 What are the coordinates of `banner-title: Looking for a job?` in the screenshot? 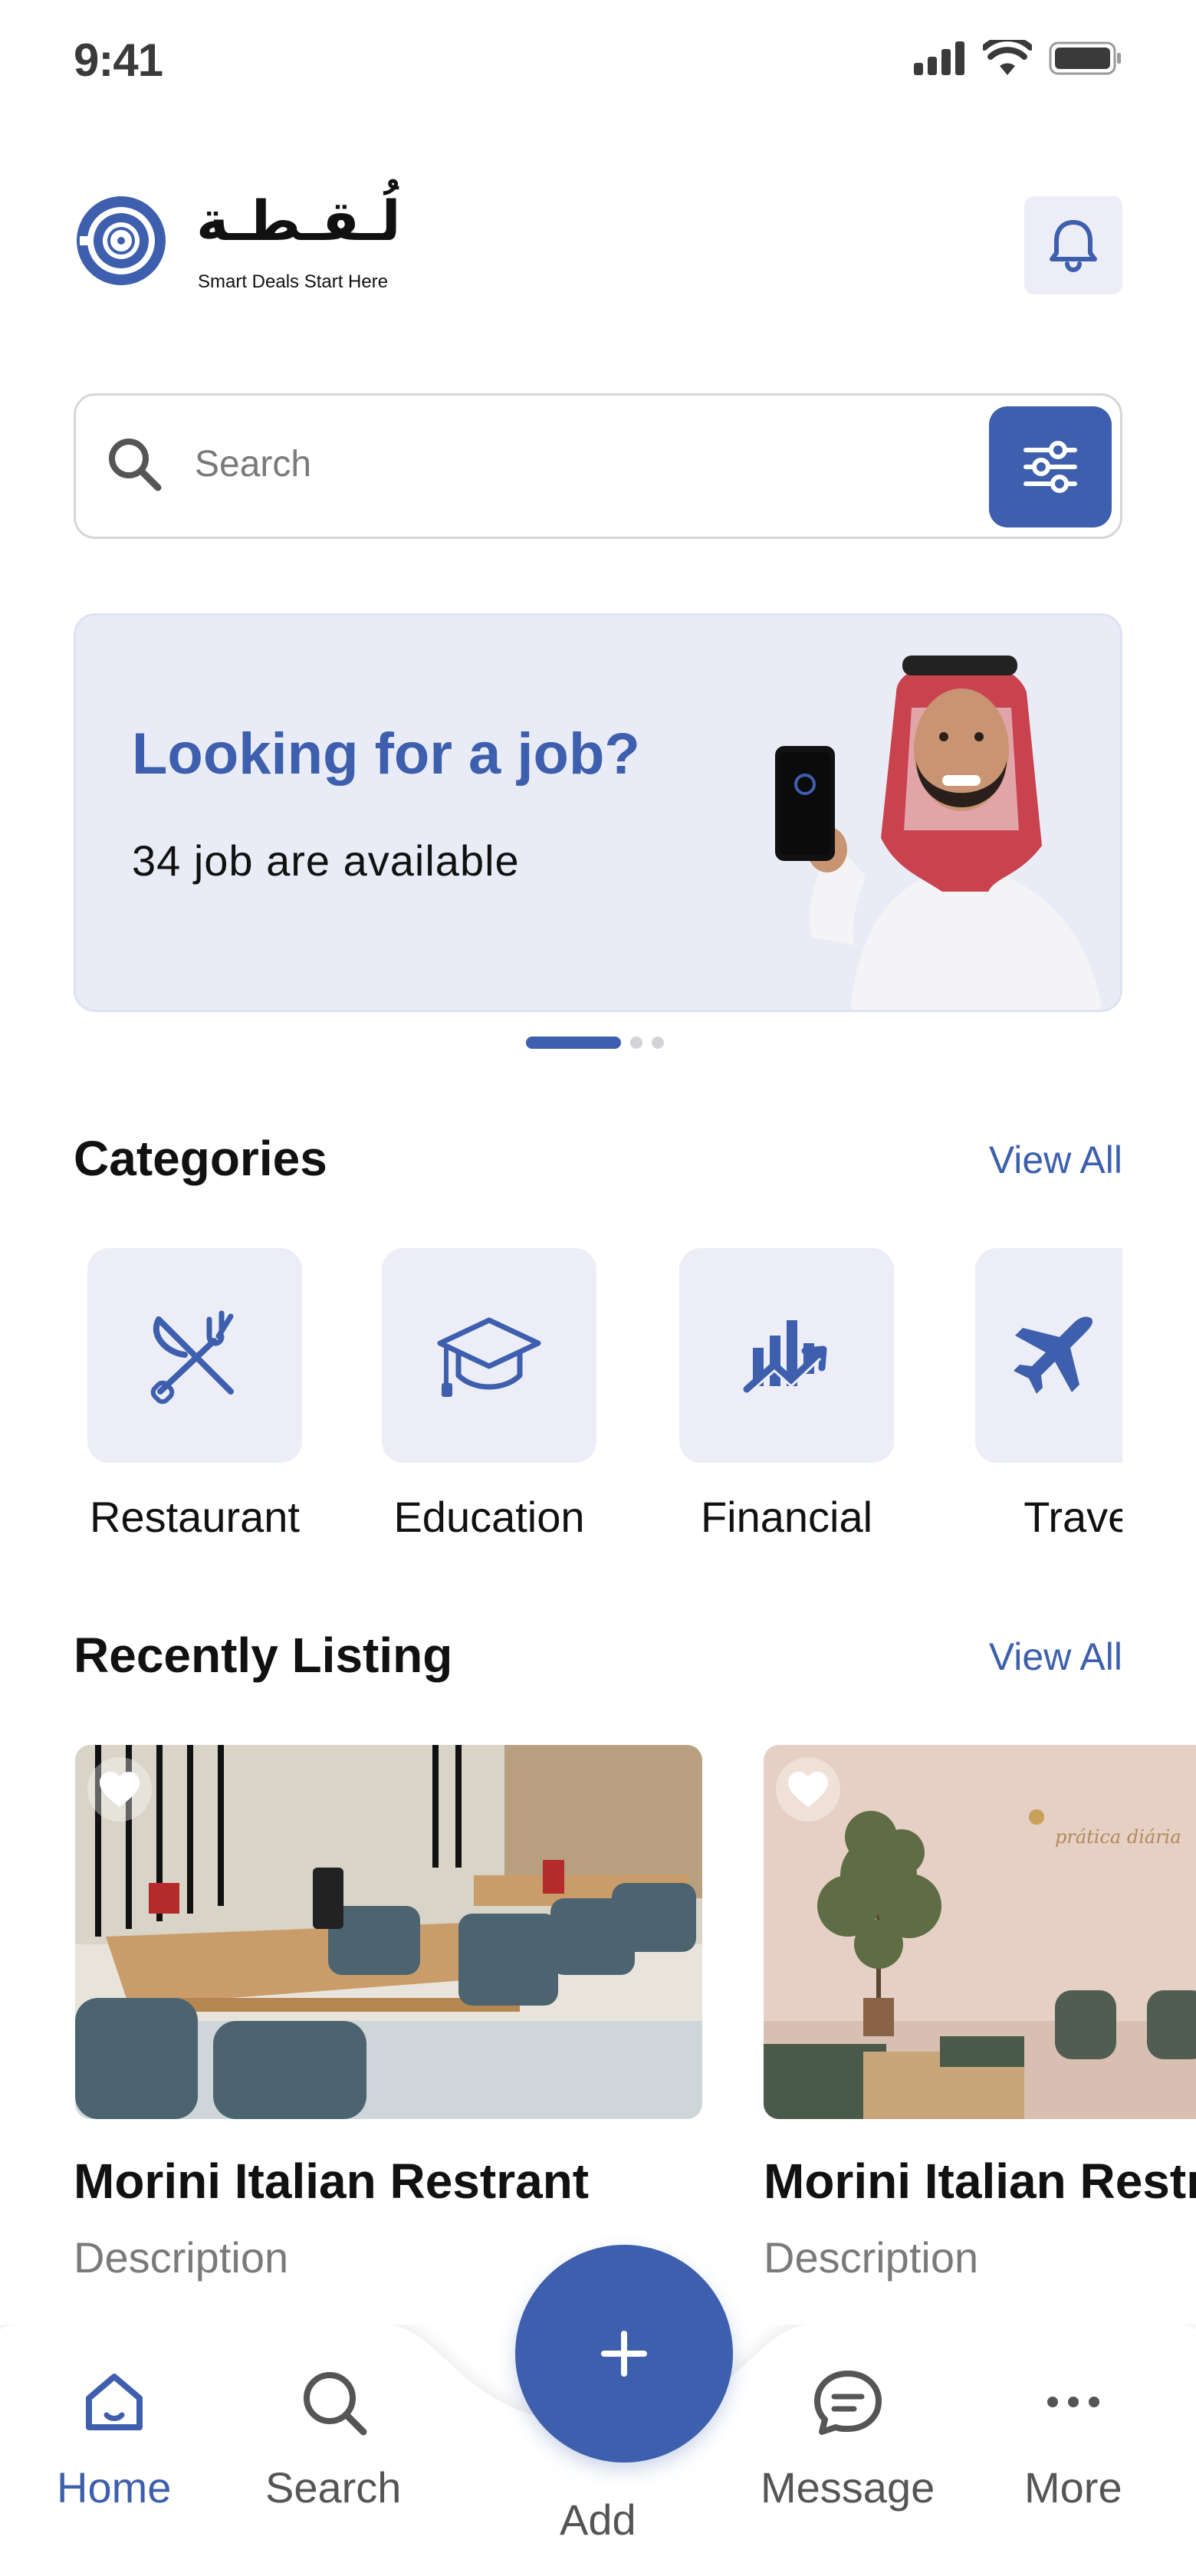 It's located at (386, 754).